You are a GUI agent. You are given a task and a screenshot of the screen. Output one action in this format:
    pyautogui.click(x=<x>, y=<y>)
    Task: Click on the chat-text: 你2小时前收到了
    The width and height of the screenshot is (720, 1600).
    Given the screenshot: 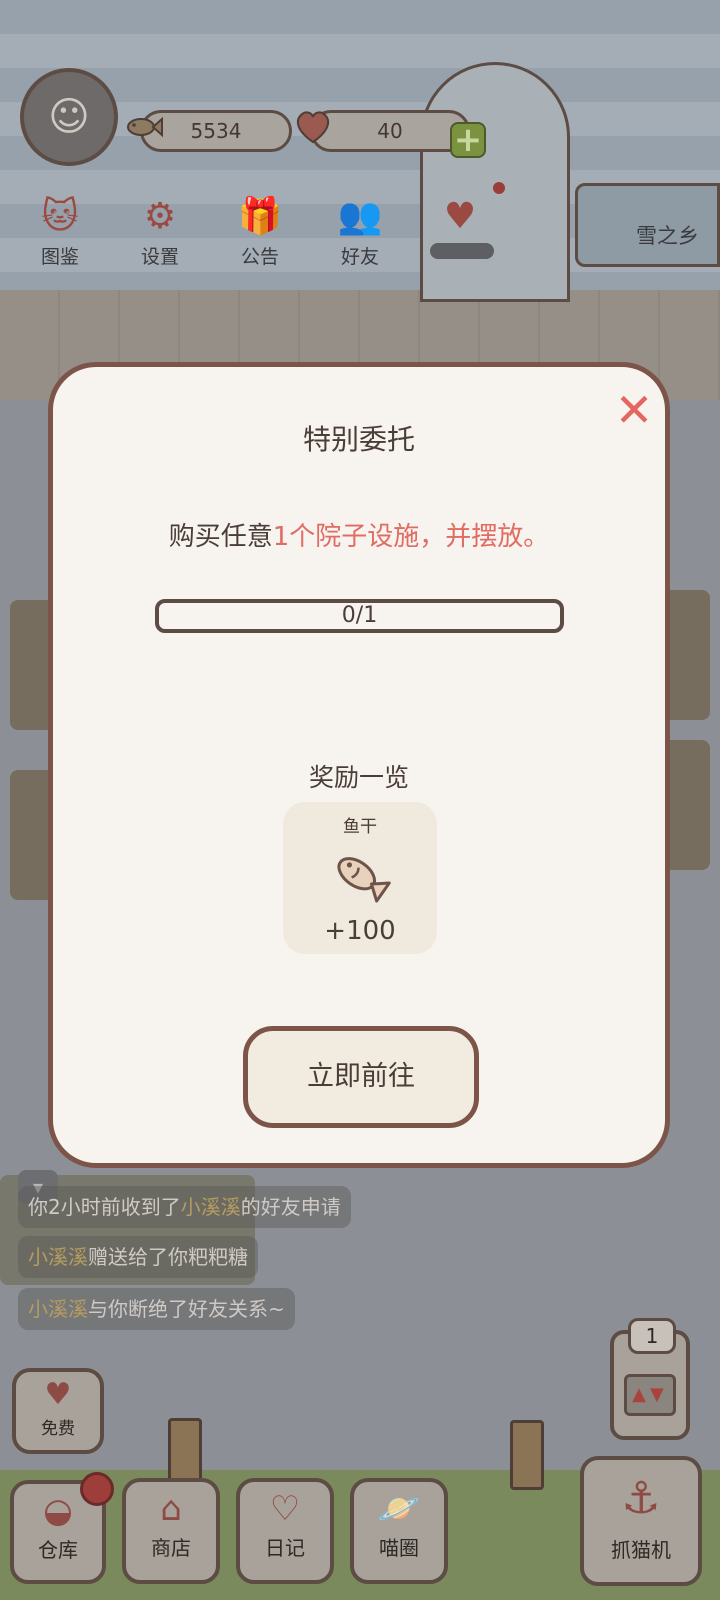 What is the action you would take?
    pyautogui.click(x=104, y=1207)
    